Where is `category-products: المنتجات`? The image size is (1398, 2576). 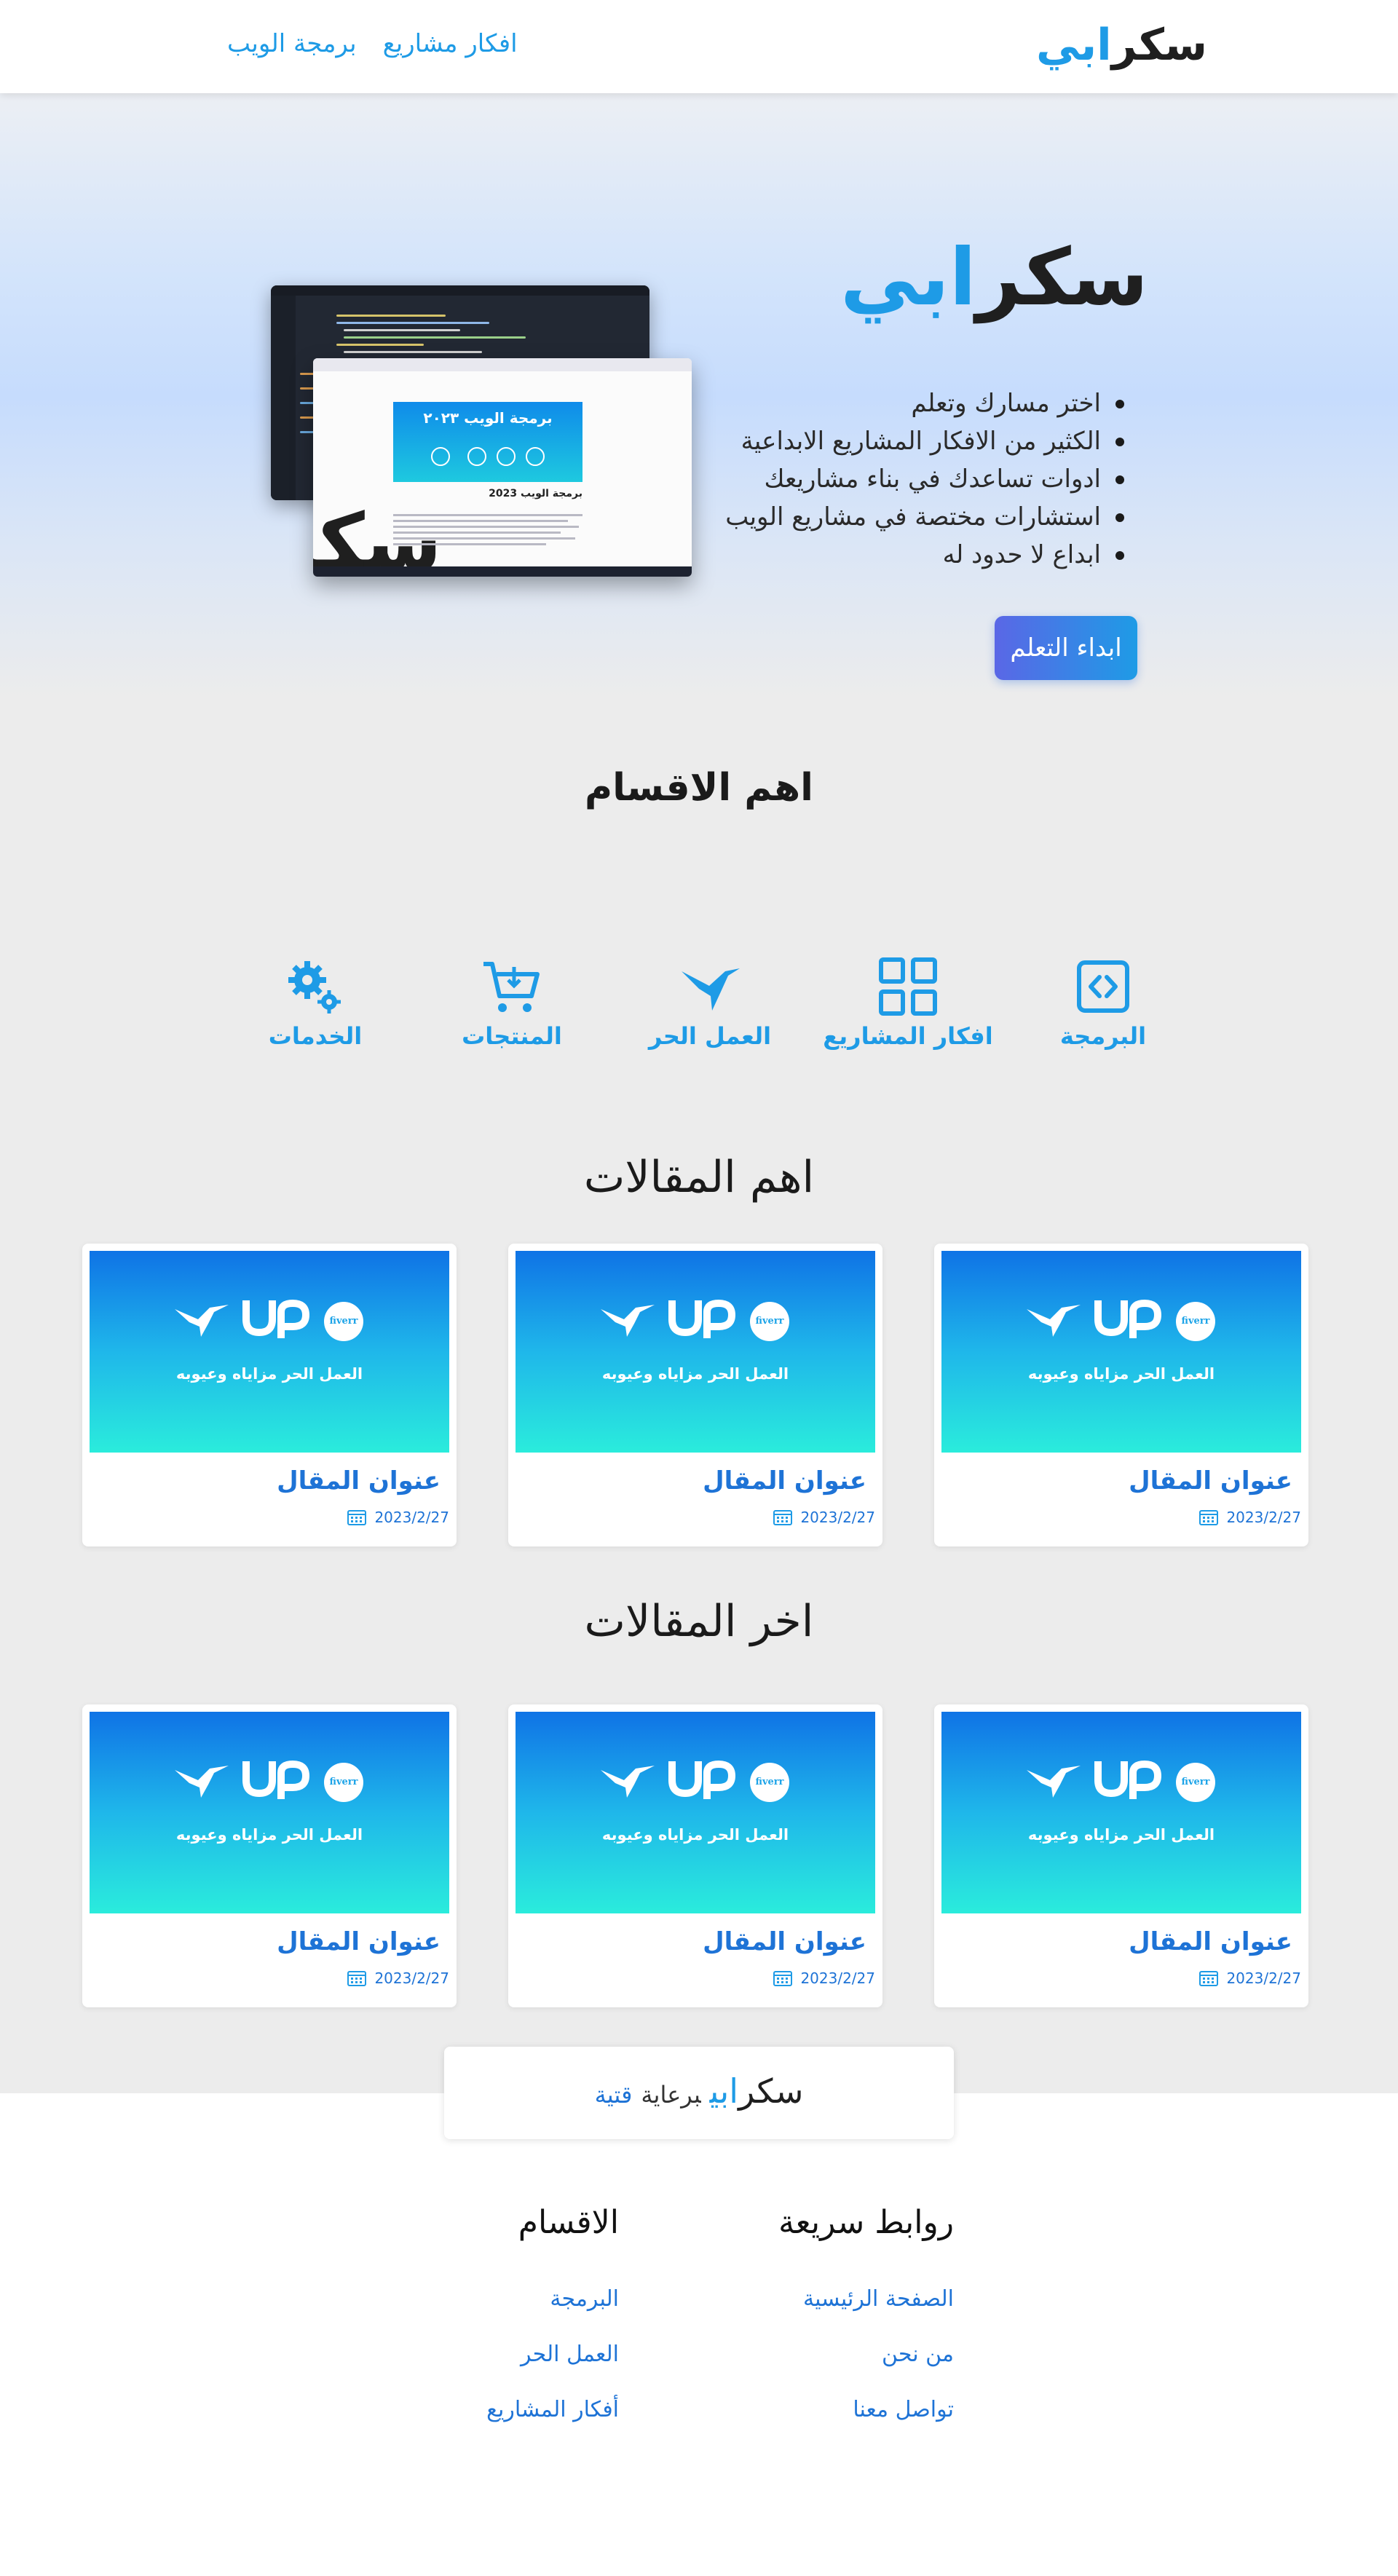
category-products: المنتجات is located at coordinates (512, 1002).